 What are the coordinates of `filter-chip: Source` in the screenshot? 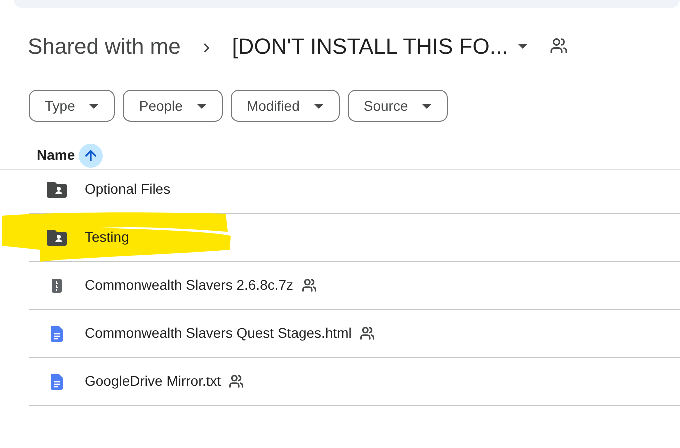 It's located at (398, 106).